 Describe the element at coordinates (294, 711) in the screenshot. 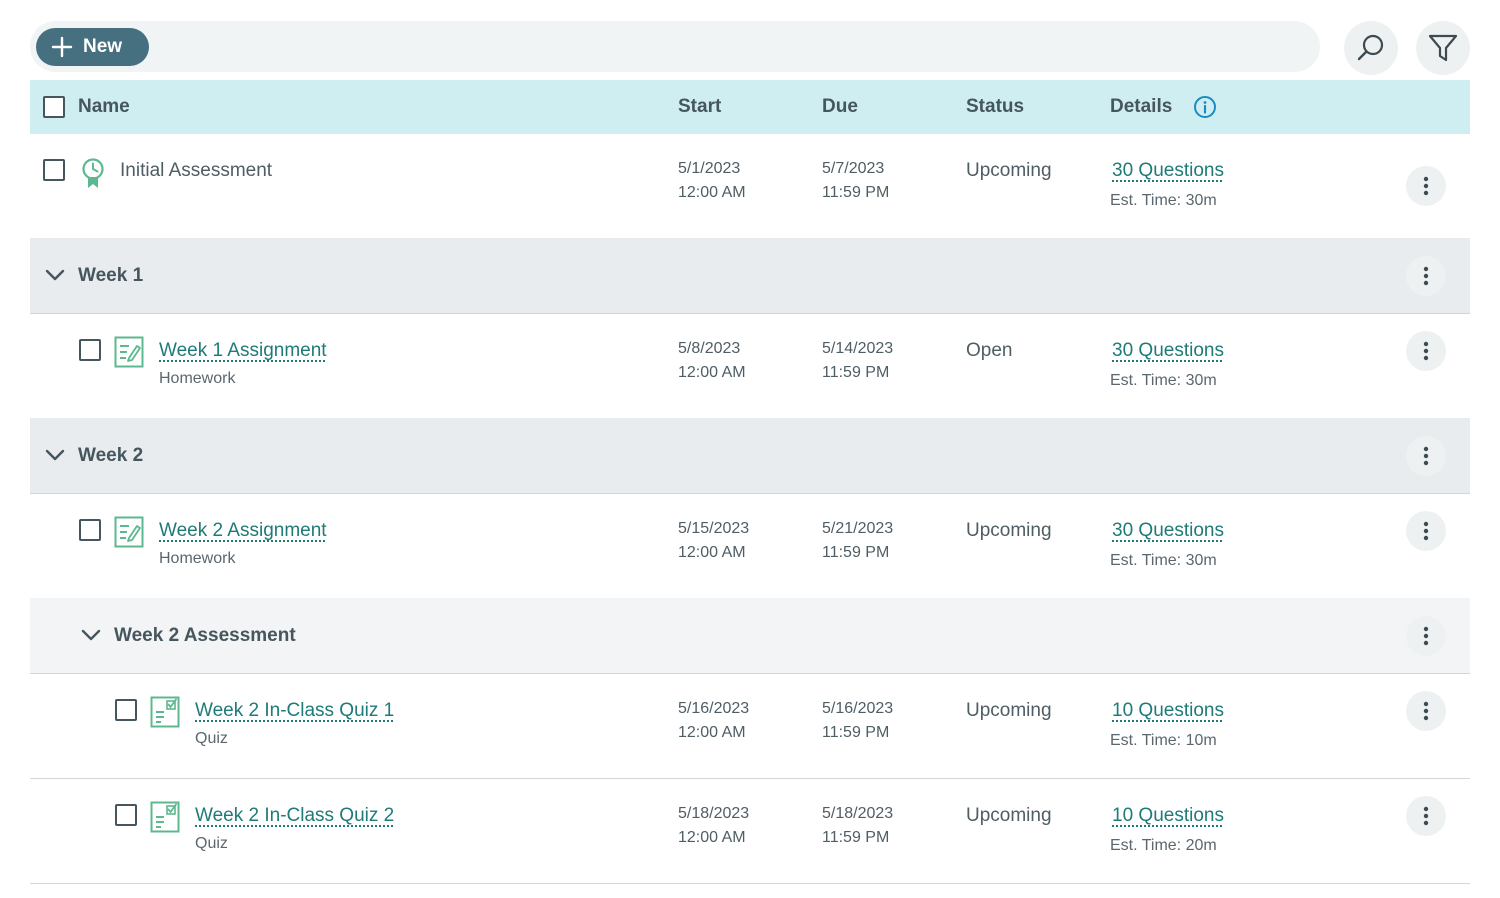

I see `quiz-link: Week 2 In-Class Quiz 1` at that location.